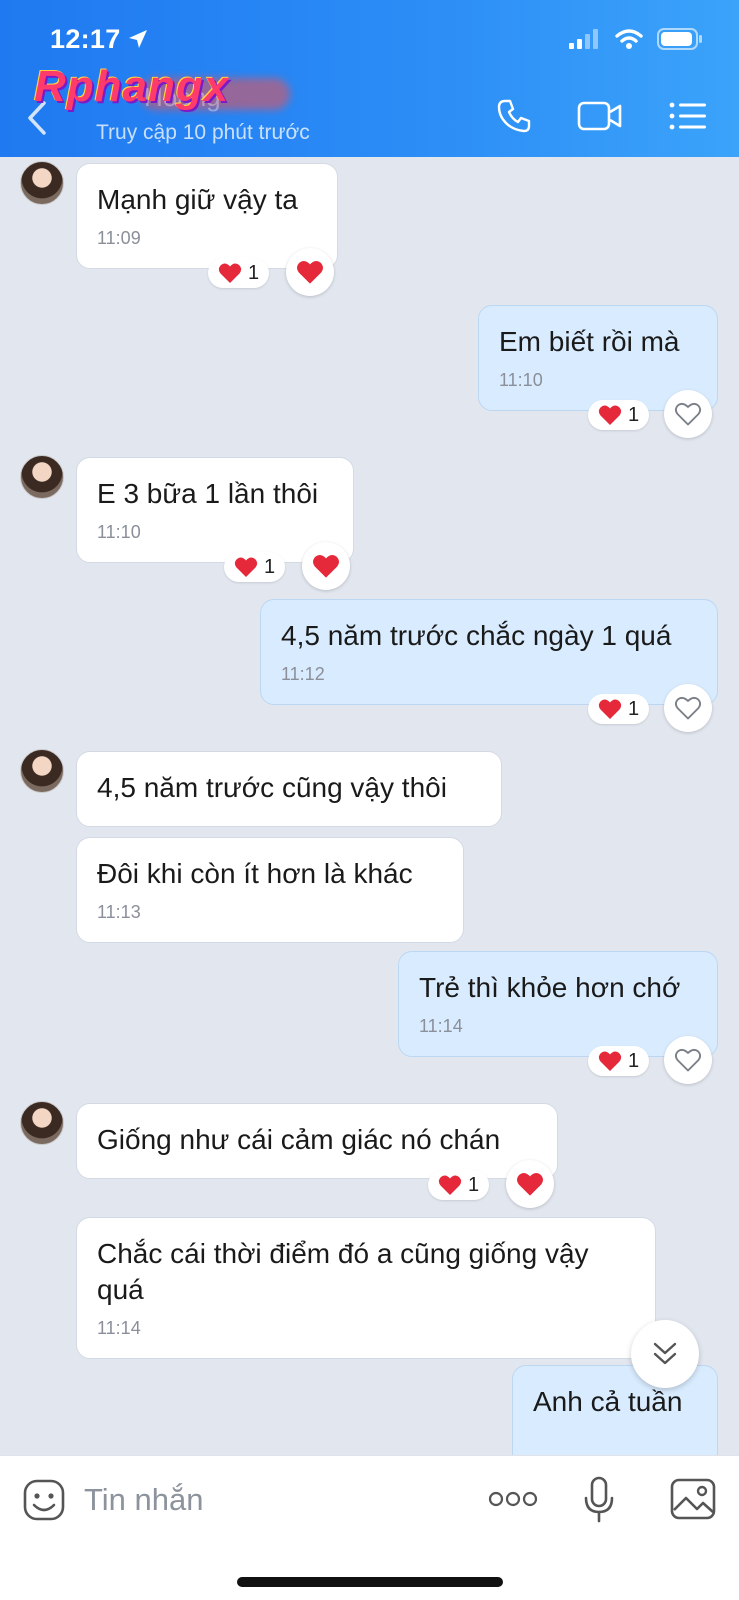 Image resolution: width=739 pixels, height=1600 pixels. What do you see at coordinates (85, 39) in the screenshot?
I see `status-time: 12:17` at bounding box center [85, 39].